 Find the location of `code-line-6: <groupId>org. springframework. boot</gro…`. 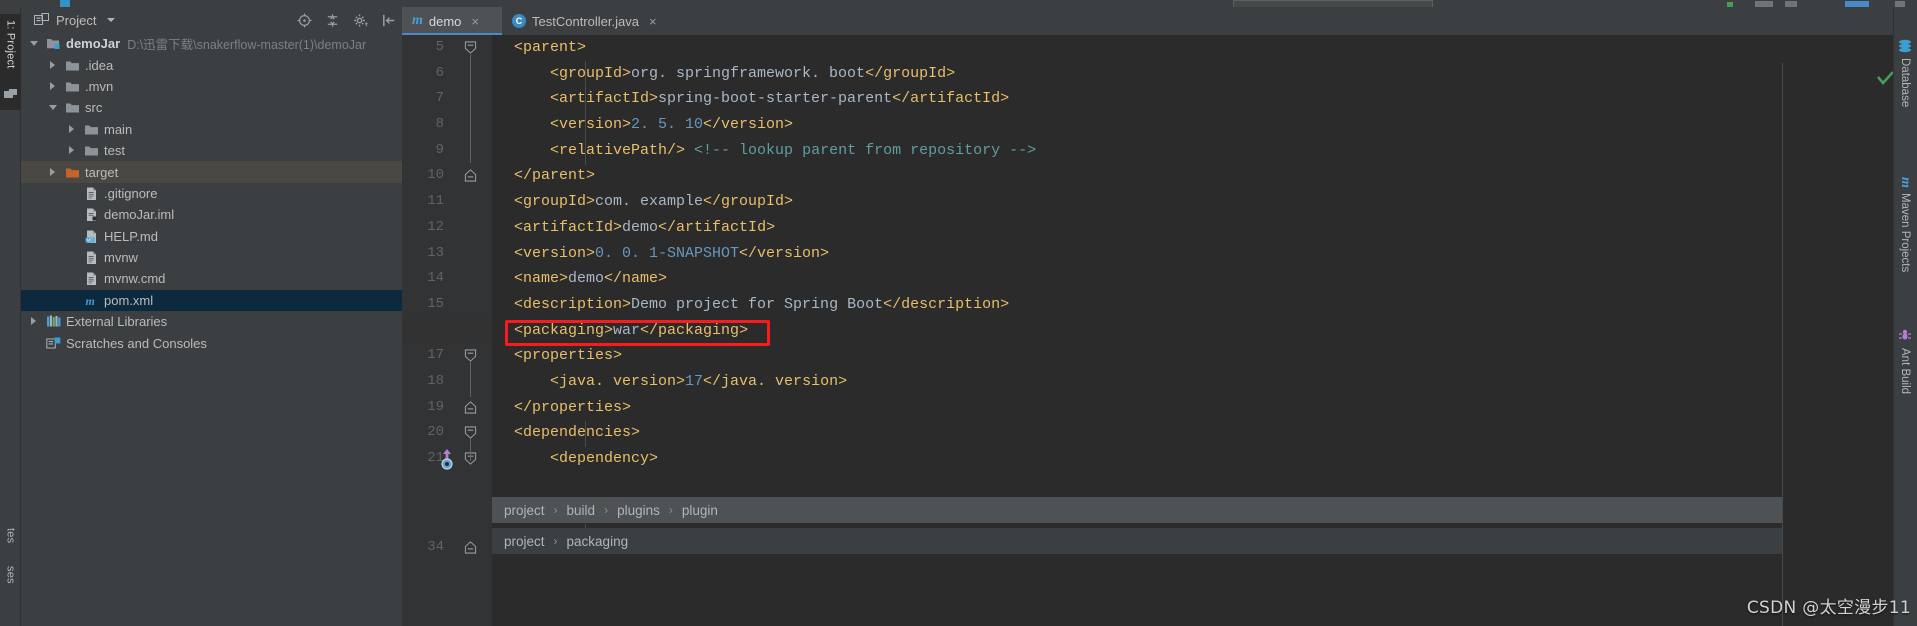

code-line-6: <groupId>org. springframework. boot</gro… is located at coordinates (1204, 74).